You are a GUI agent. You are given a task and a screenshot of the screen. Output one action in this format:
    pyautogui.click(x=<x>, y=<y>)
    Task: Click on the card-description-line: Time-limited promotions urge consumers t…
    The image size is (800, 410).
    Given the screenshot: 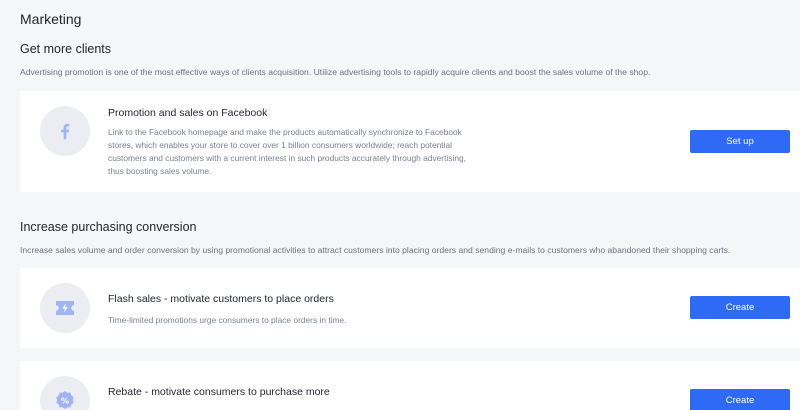 What is the action you would take?
    pyautogui.click(x=227, y=320)
    